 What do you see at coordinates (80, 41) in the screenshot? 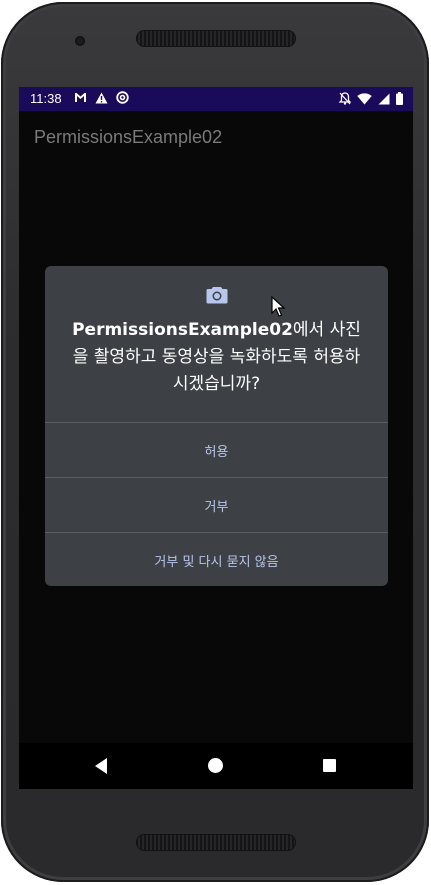
I see `front-camera` at bounding box center [80, 41].